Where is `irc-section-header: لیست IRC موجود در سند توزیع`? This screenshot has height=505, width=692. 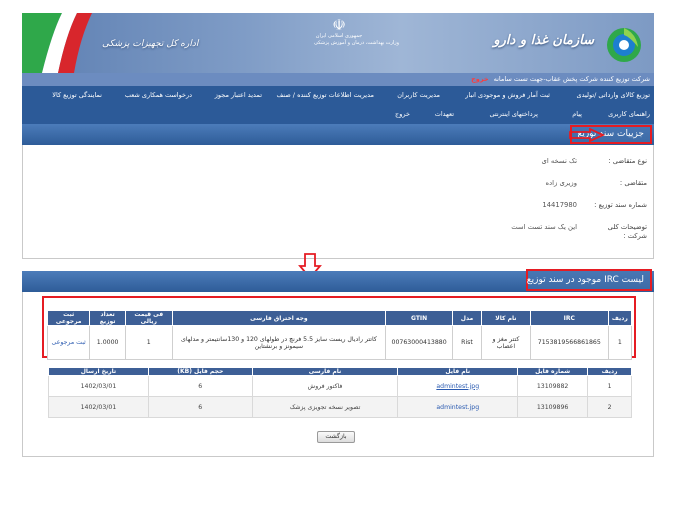 irc-section-header: لیست IRC موجود در سند توزیع is located at coordinates (338, 280).